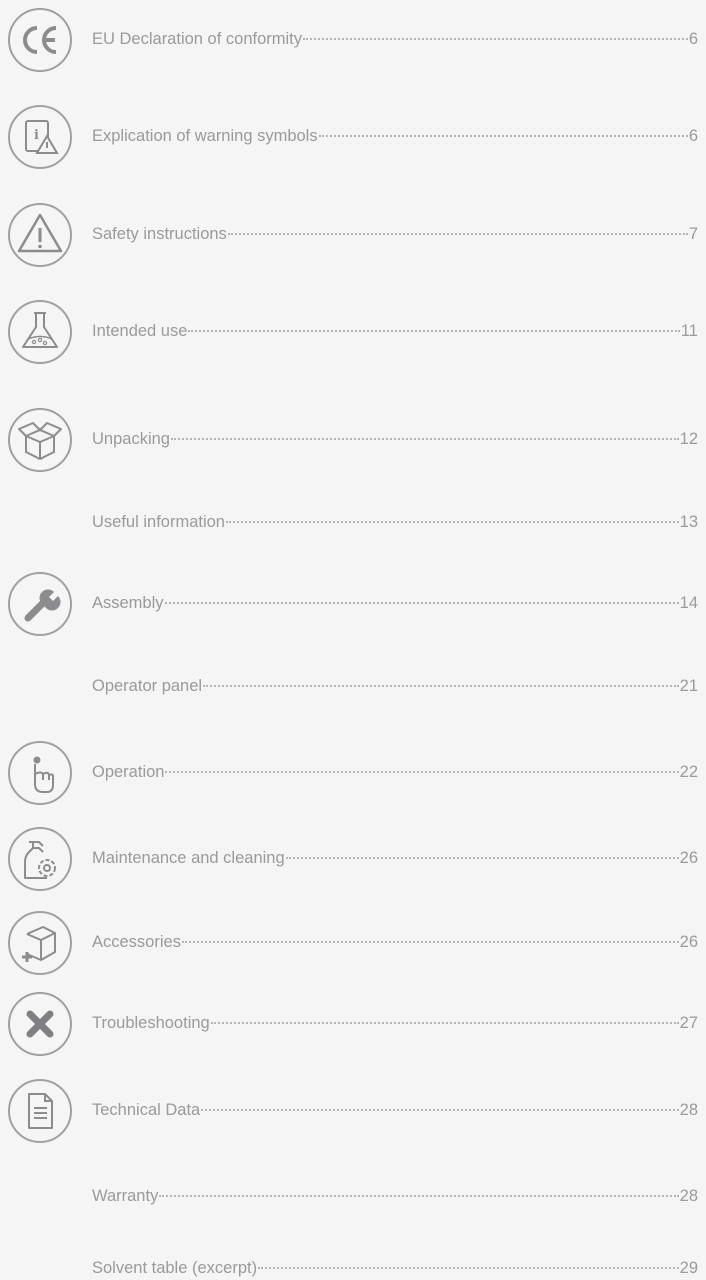 The height and width of the screenshot is (1280, 706). Describe the element at coordinates (40, 332) in the screenshot. I see `lab-flask-icon` at that location.